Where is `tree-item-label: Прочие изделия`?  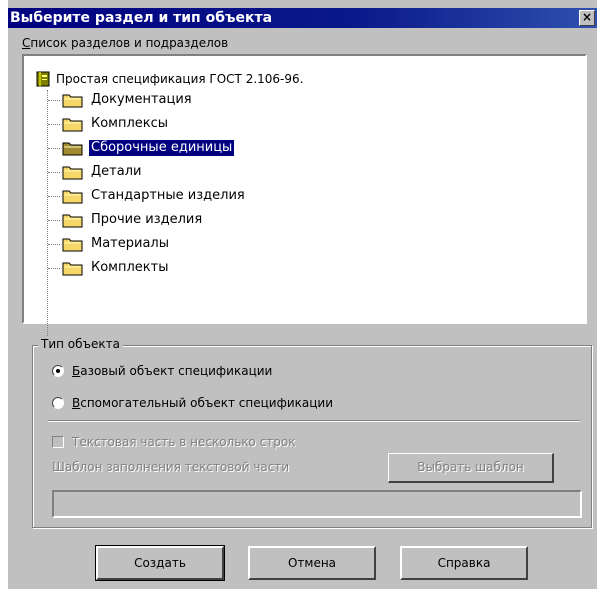 tree-item-label: Прочие изделия is located at coordinates (147, 219).